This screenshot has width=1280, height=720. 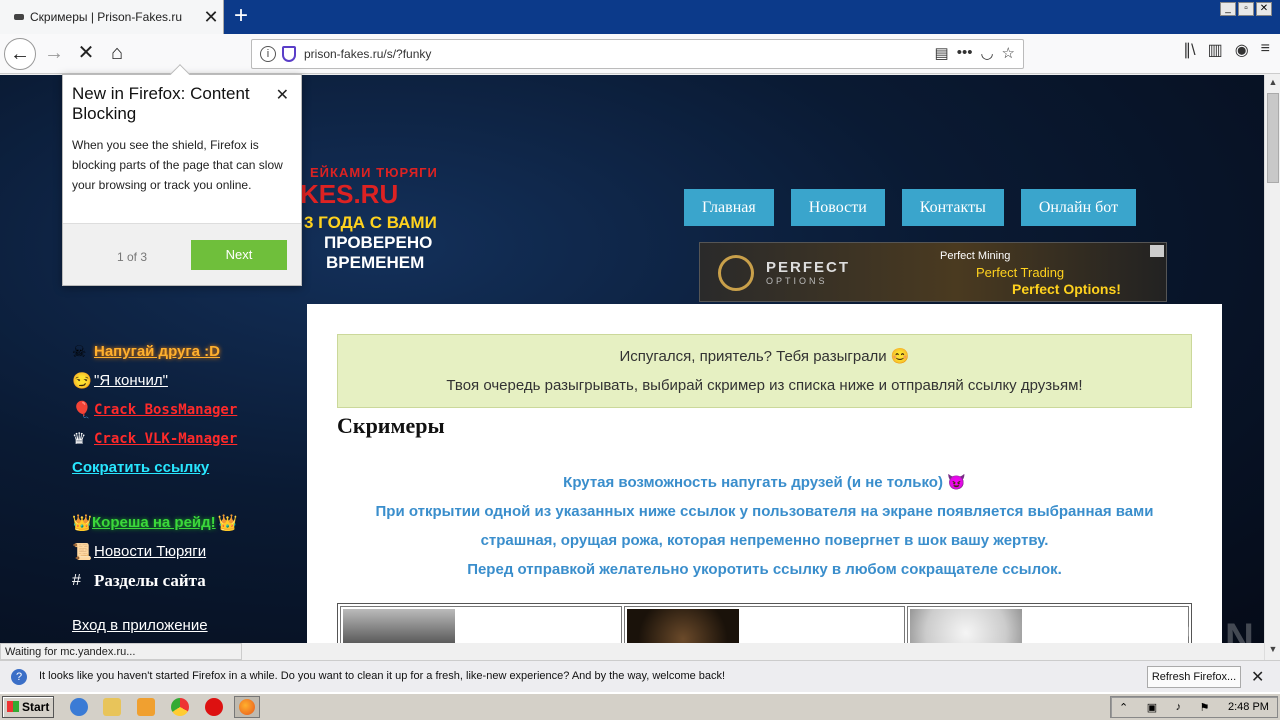 I want to click on scrollbar-thumb, so click(x=1273, y=138).